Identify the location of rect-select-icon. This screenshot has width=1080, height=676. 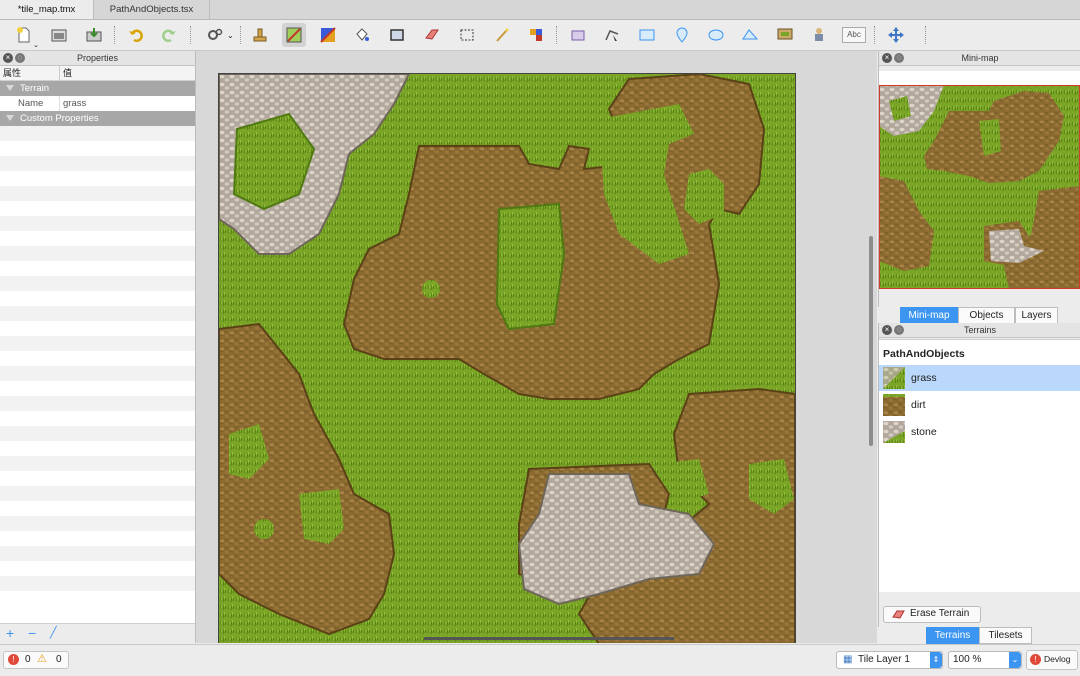
(467, 35).